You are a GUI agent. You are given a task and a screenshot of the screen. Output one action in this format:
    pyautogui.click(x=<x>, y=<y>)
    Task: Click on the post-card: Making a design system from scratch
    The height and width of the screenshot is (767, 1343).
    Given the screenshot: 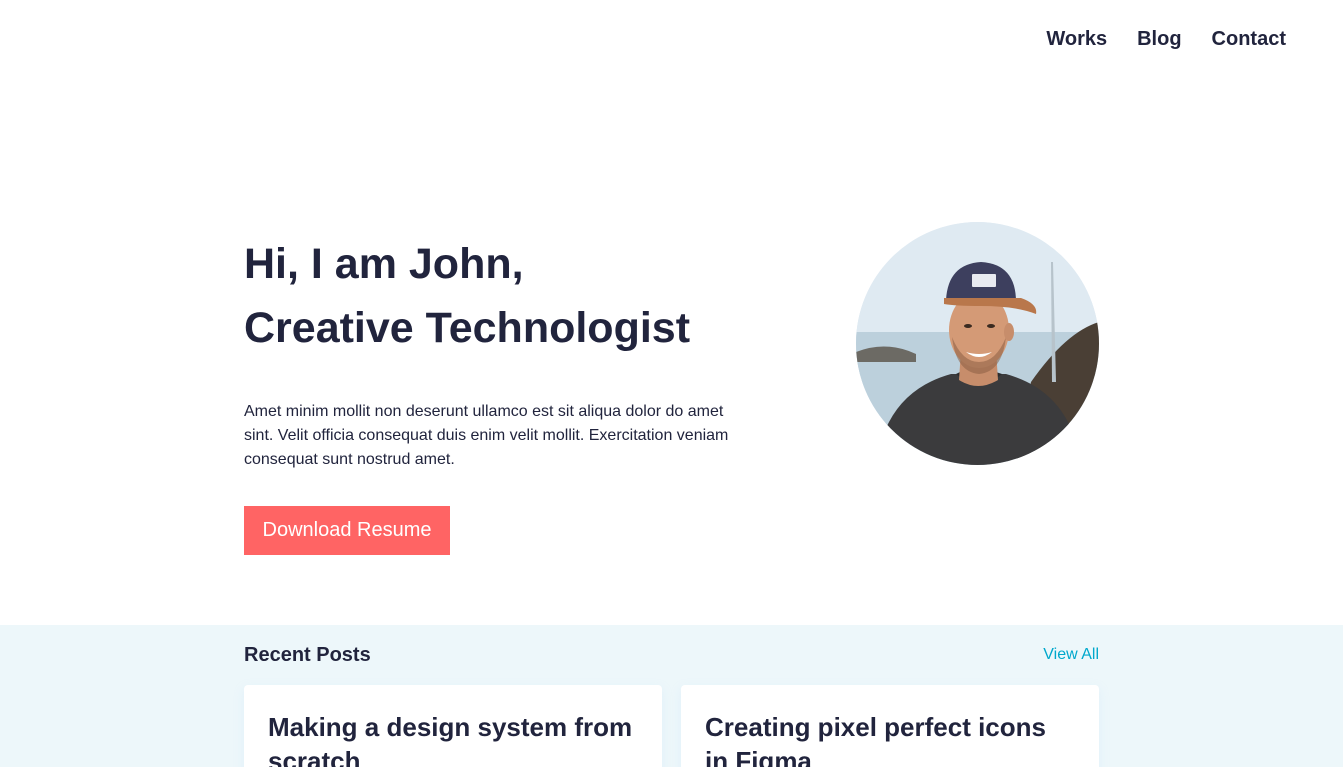 What is the action you would take?
    pyautogui.click(x=453, y=726)
    